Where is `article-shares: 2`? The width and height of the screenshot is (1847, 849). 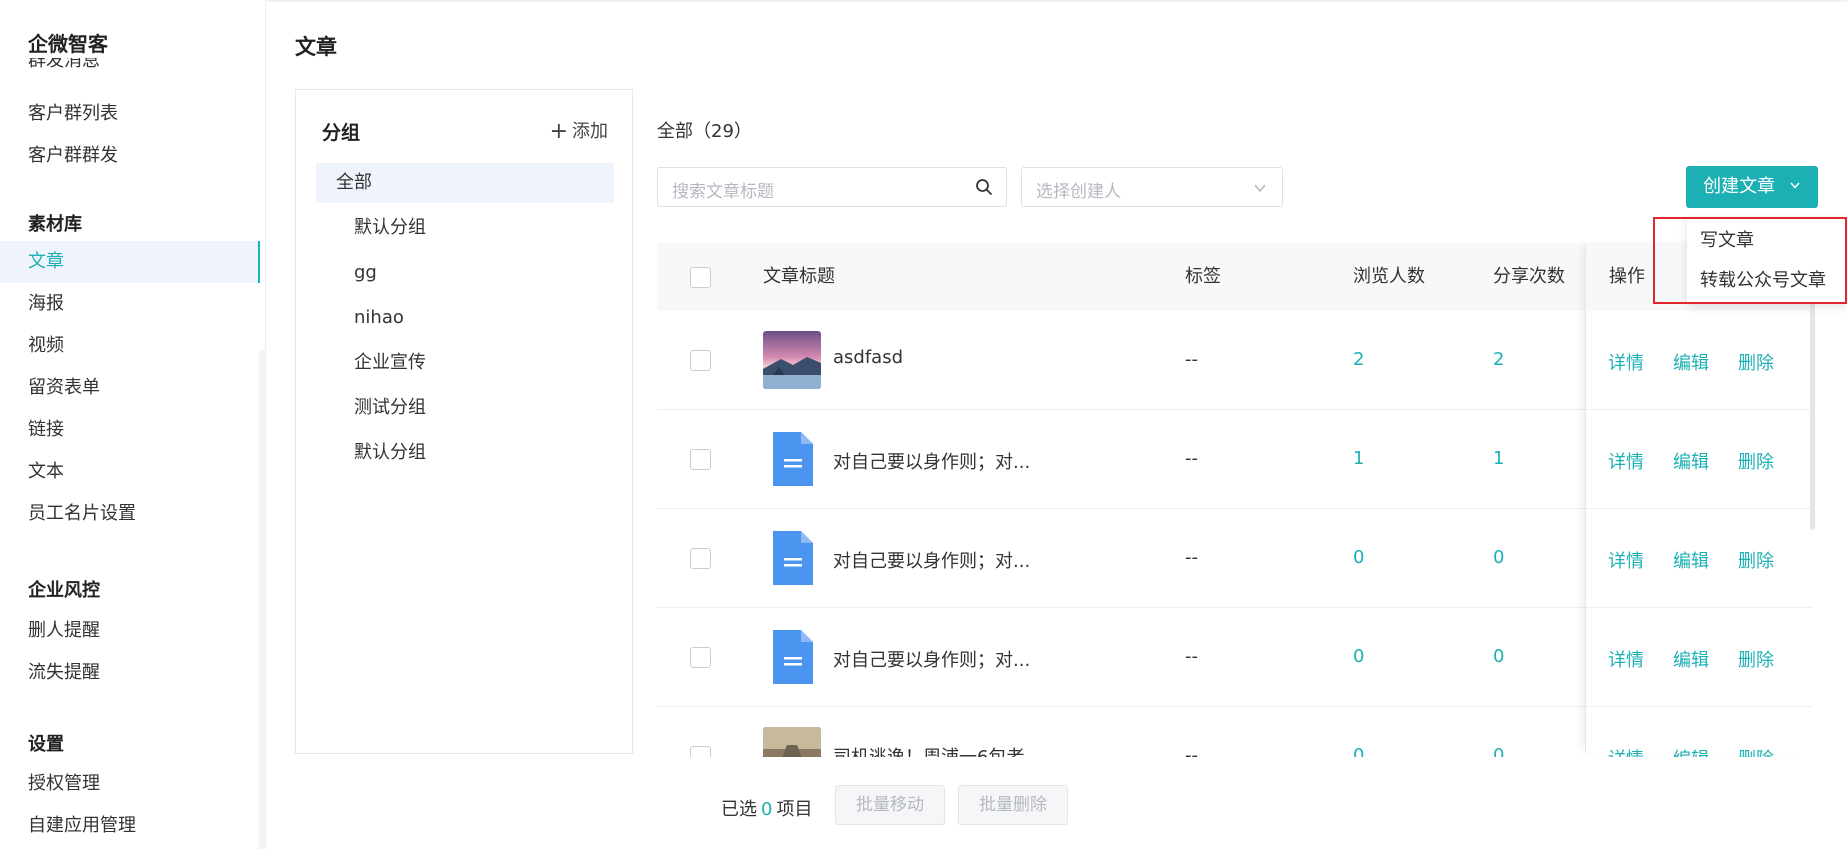
article-shares: 2 is located at coordinates (1498, 359).